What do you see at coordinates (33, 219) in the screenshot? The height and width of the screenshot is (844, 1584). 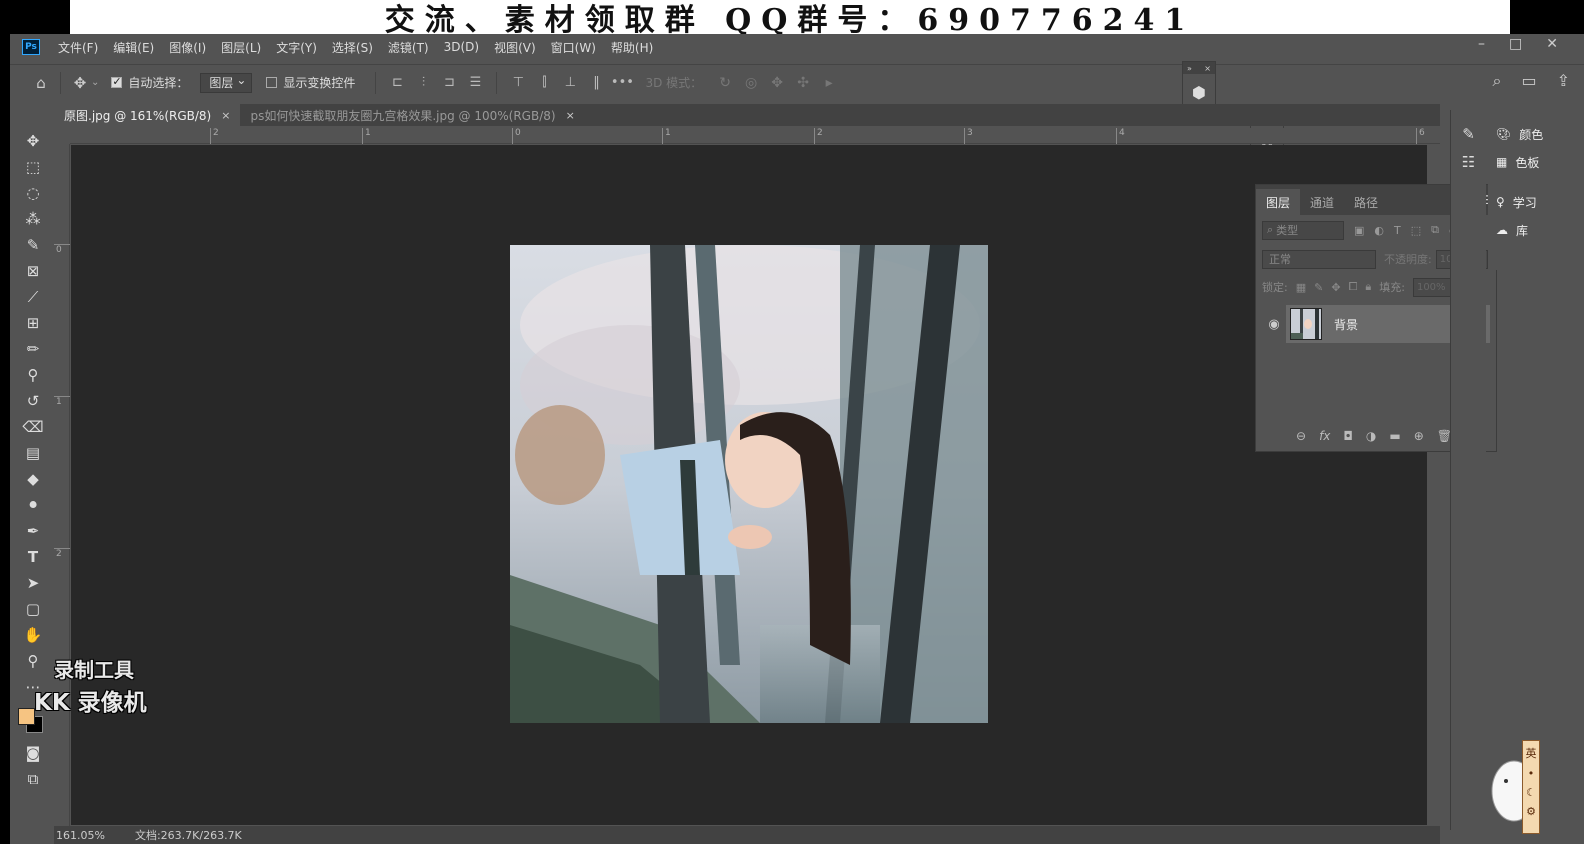 I see `magic-wand-tool-icon: ⁂` at bounding box center [33, 219].